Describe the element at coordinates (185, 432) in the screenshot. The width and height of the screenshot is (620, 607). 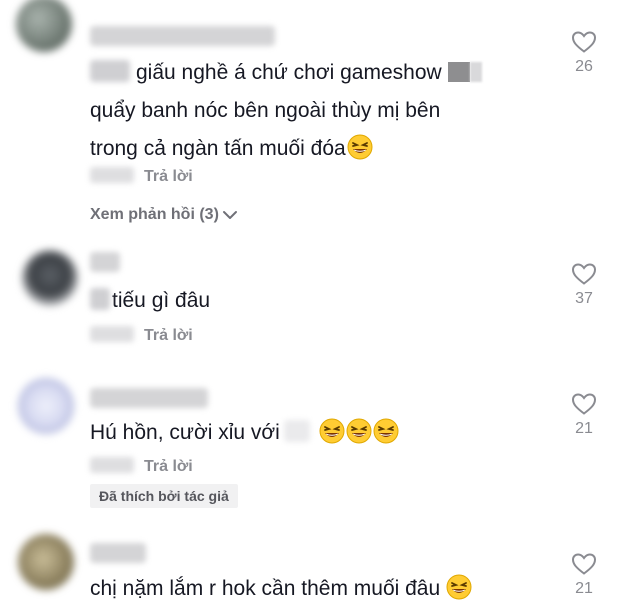
I see `comment-text-line-1: Hú hồn, cười xỉu với` at that location.